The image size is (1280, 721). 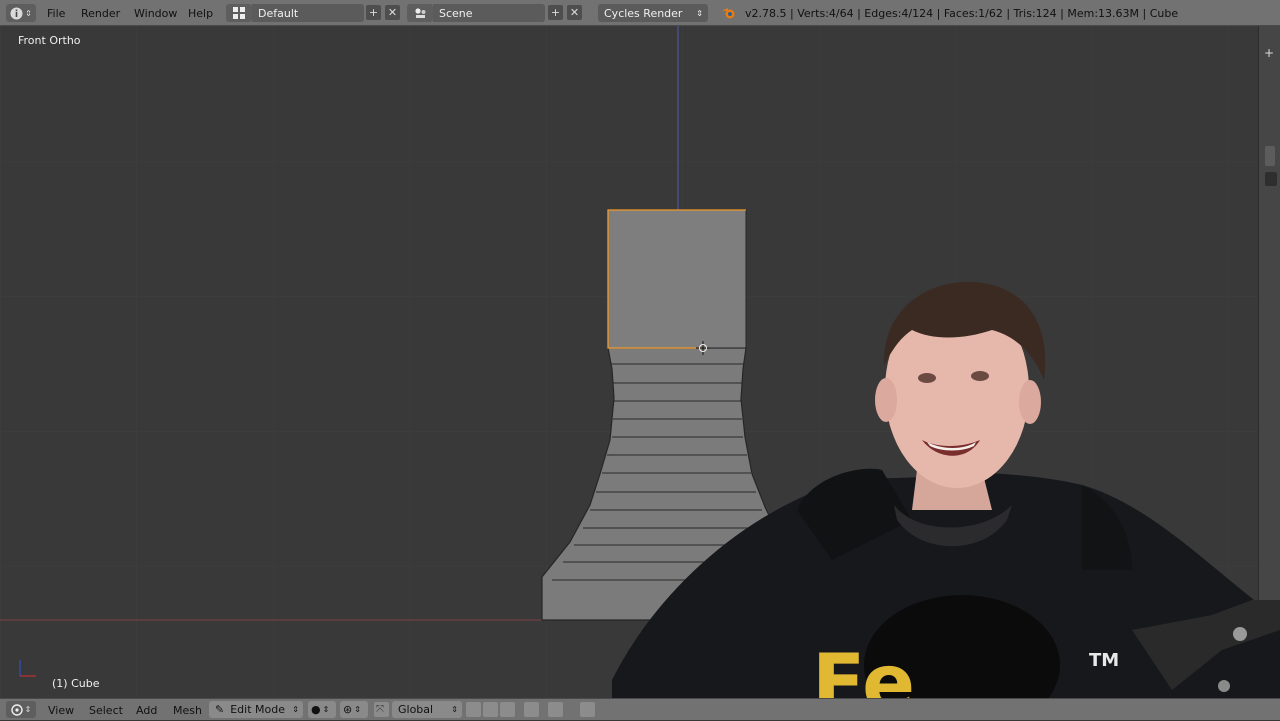 I want to click on add-scene-button: +, so click(x=555, y=12).